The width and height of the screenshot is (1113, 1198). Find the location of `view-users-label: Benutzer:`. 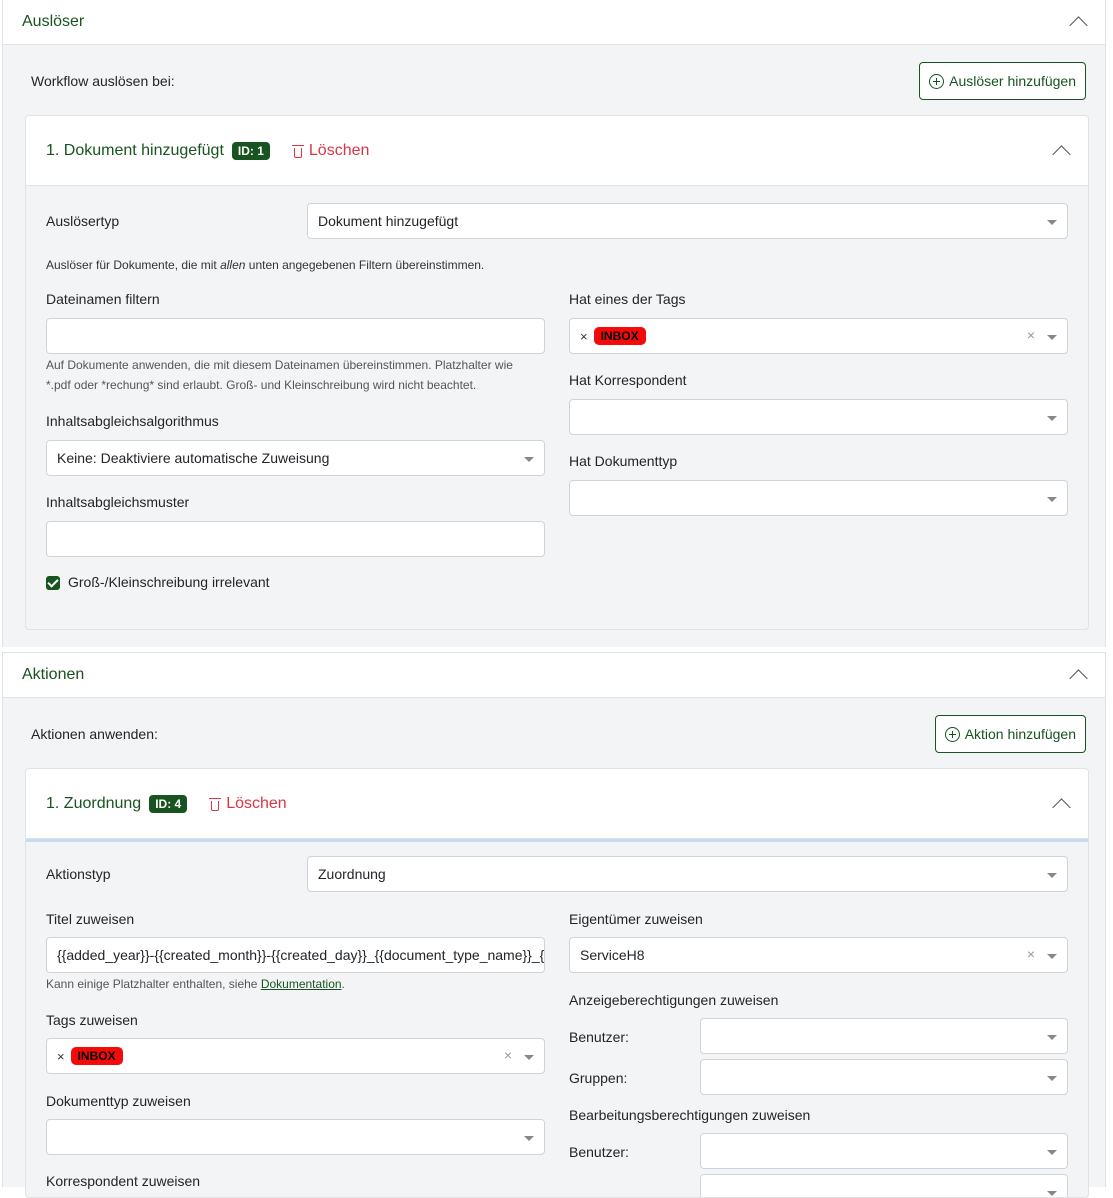

view-users-label: Benutzer: is located at coordinates (599, 1037).